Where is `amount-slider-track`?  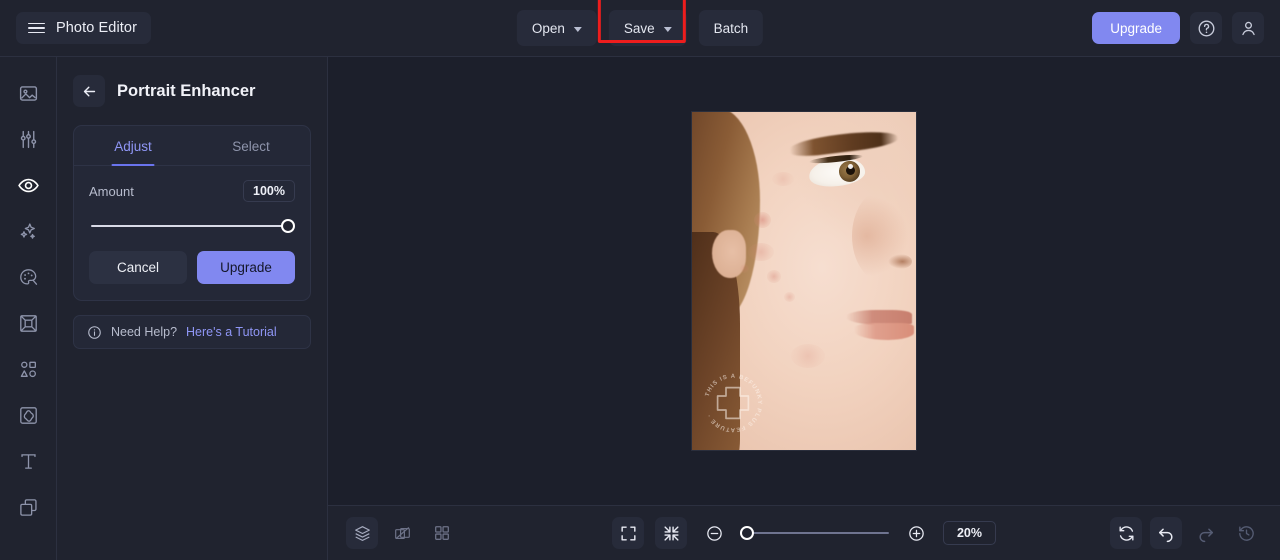
amount-slider-track is located at coordinates (192, 226).